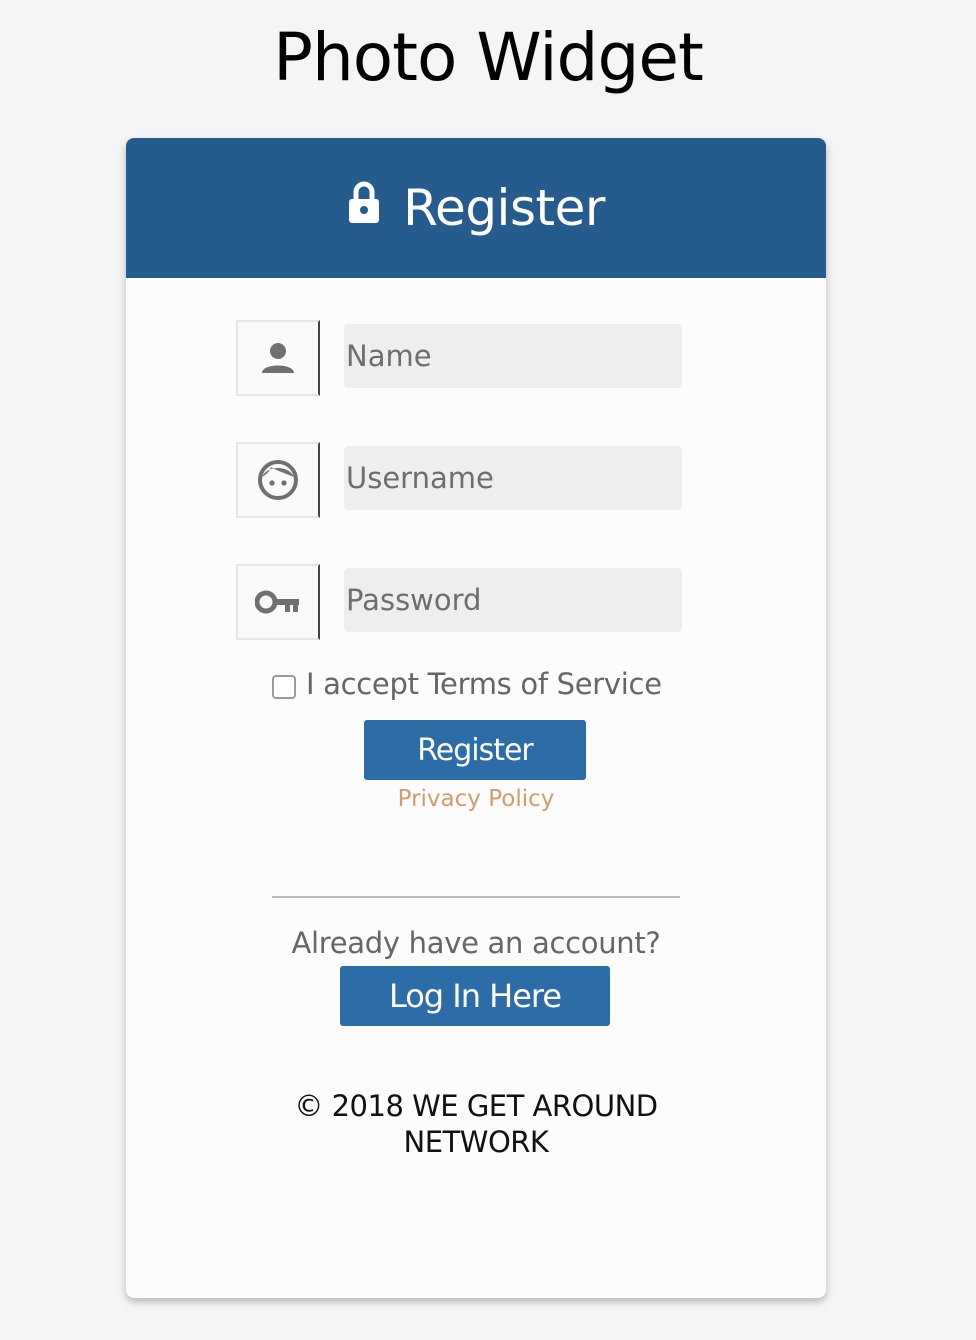  Describe the element at coordinates (513, 600) in the screenshot. I see `password-input` at that location.